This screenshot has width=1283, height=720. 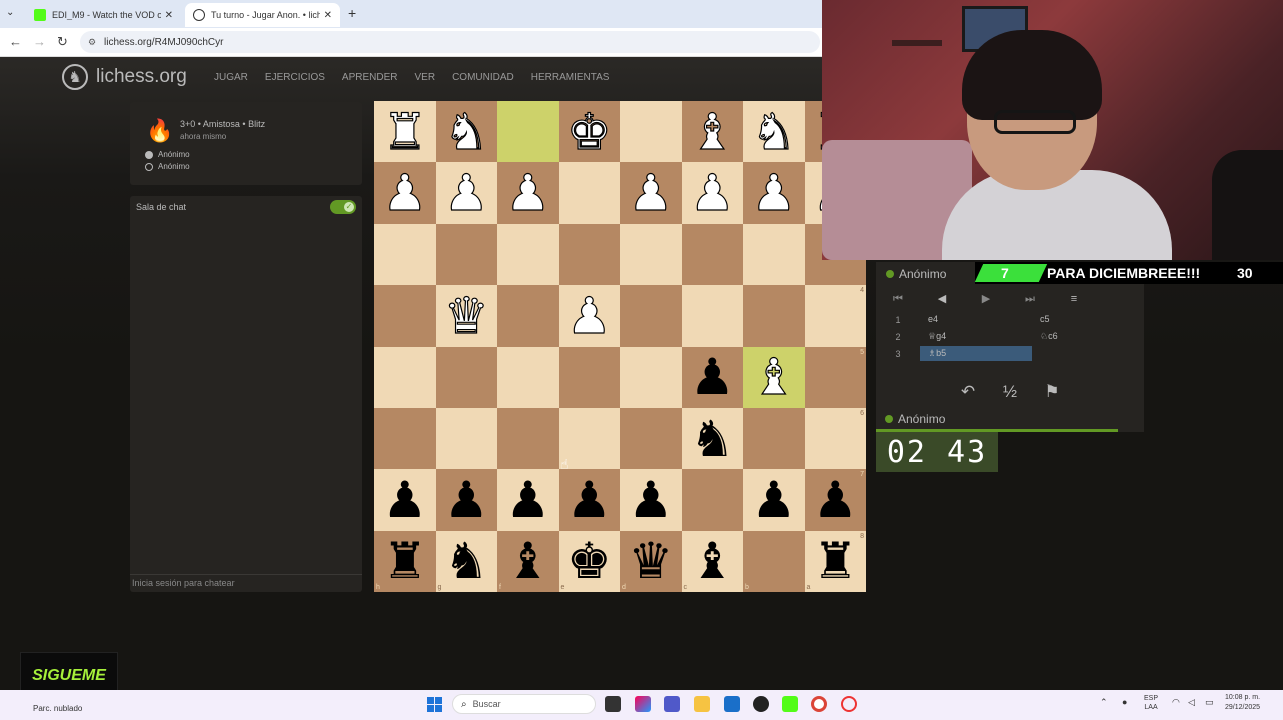 I want to click on new-tab-button: +, so click(x=352, y=13).